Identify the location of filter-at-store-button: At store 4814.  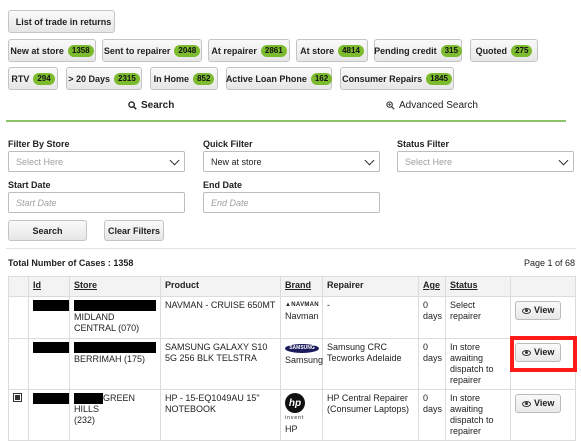
(332, 50).